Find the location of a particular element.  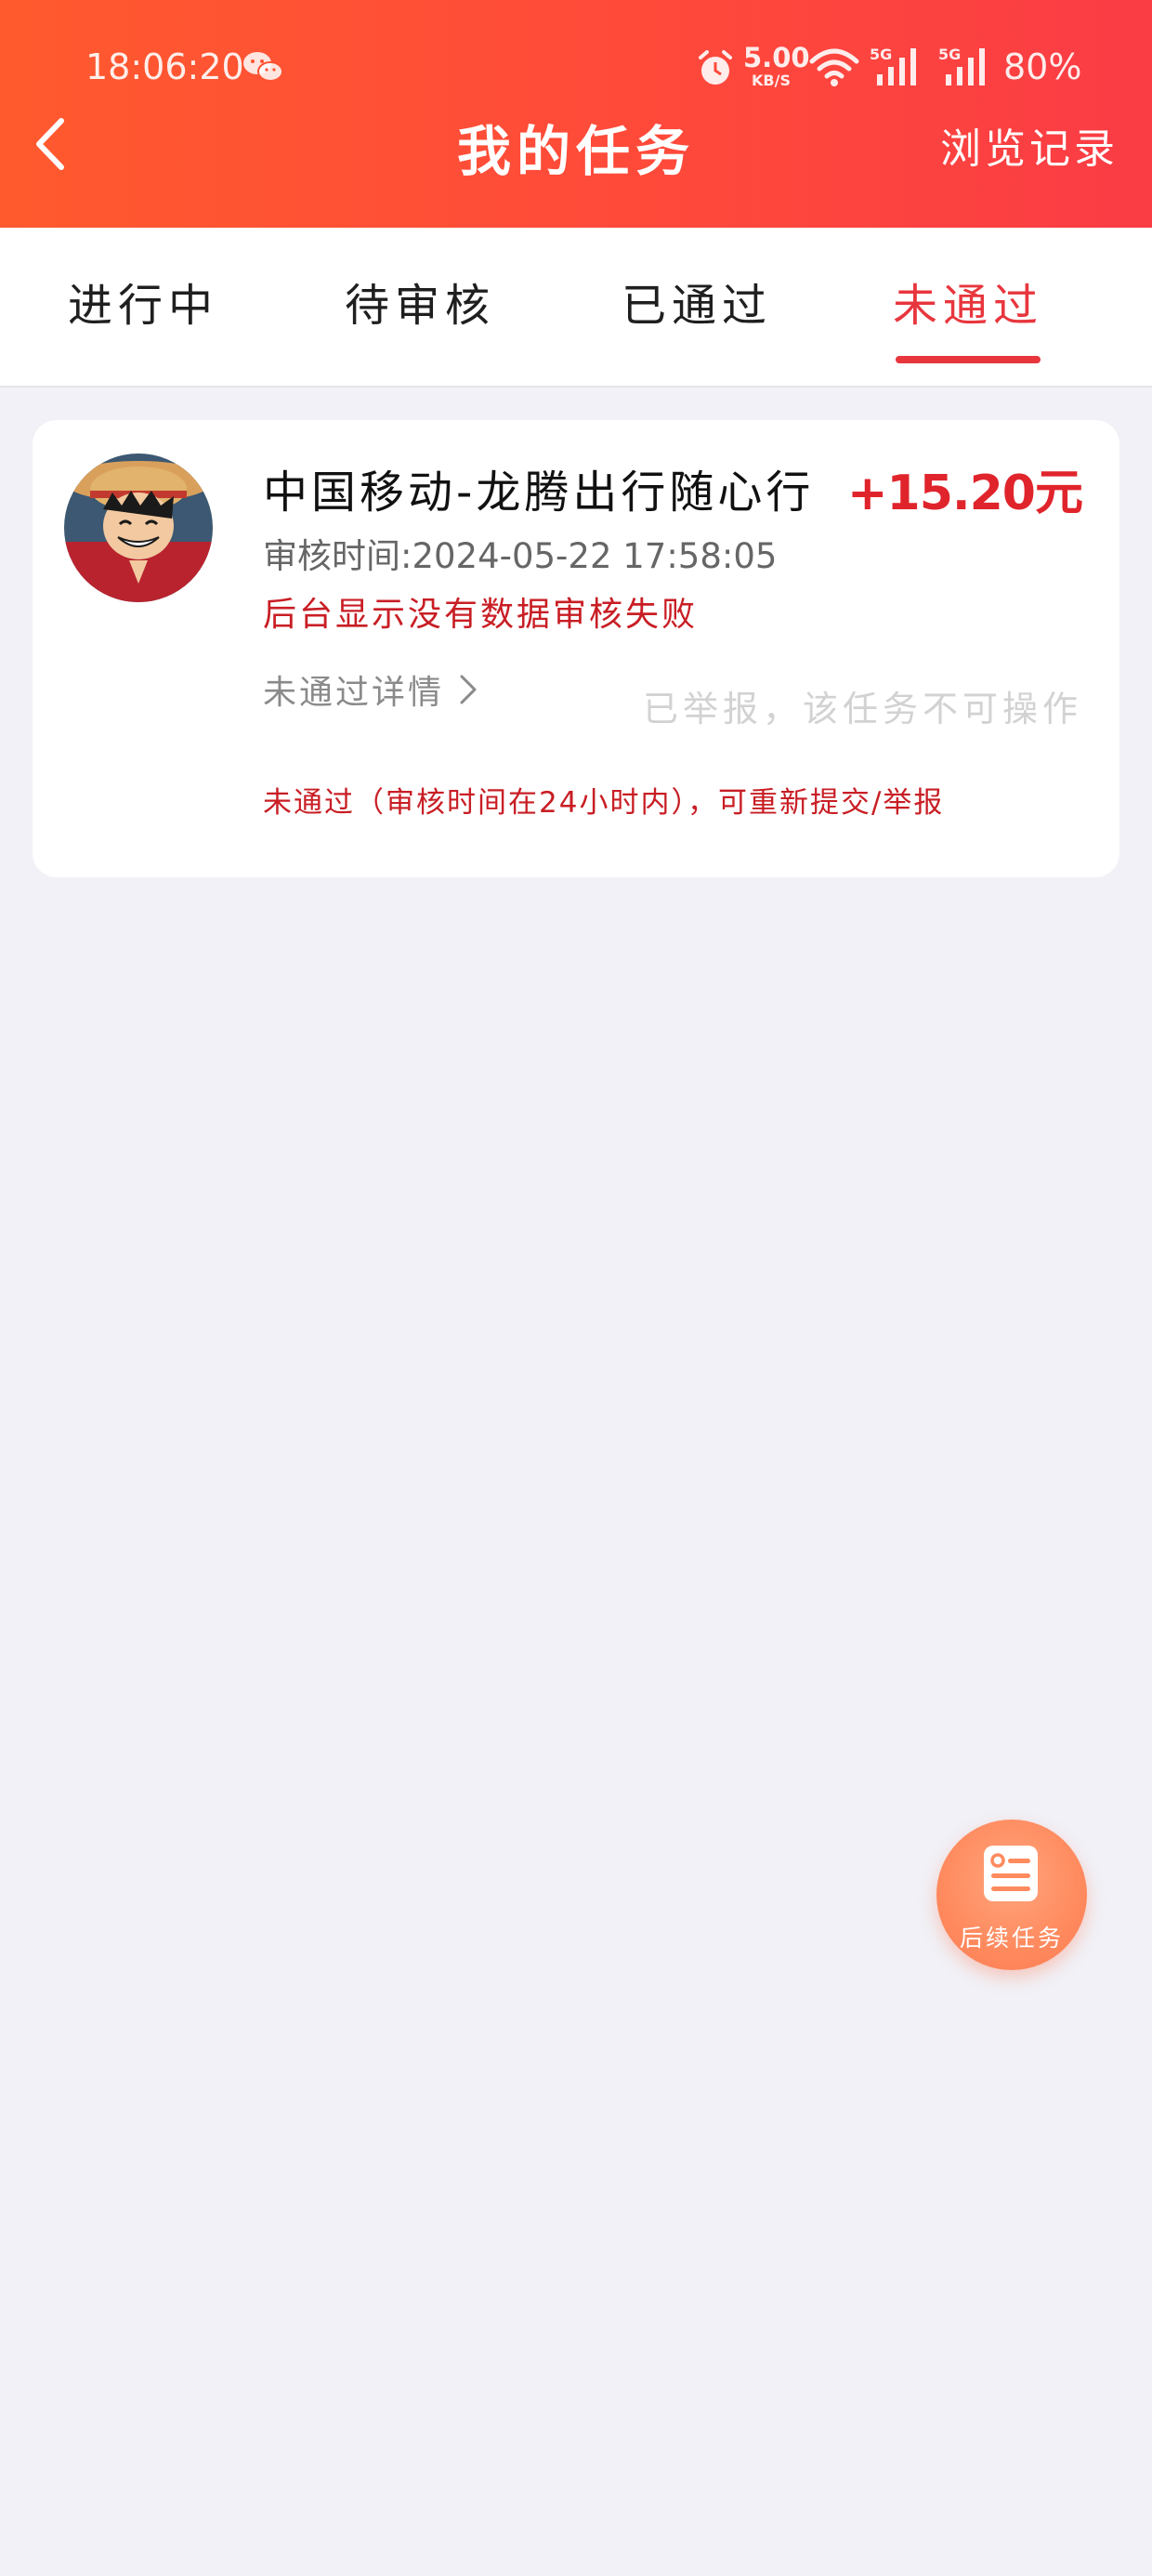

wechat-icon is located at coordinates (263, 67).